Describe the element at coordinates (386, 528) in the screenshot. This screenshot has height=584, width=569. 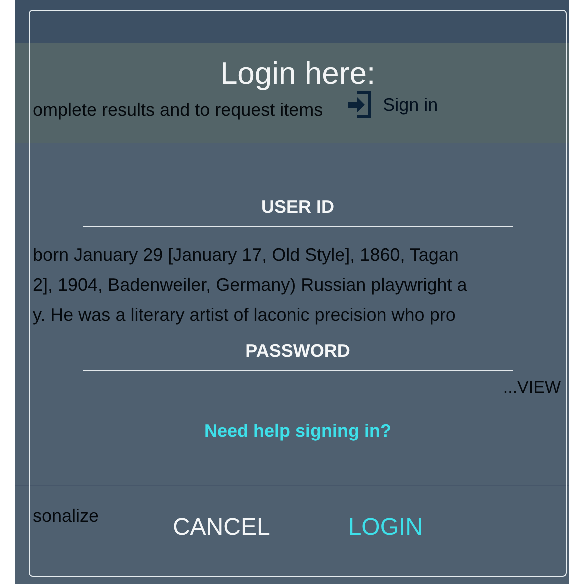
I see `login-button: LOGIN` at that location.